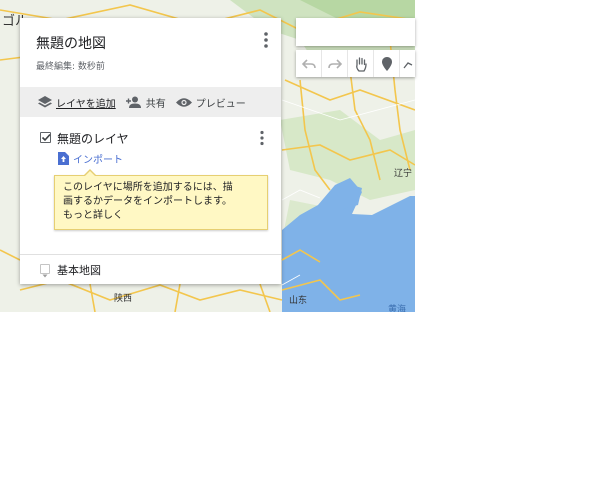  Describe the element at coordinates (63, 158) in the screenshot. I see `file-upload-icon` at that location.